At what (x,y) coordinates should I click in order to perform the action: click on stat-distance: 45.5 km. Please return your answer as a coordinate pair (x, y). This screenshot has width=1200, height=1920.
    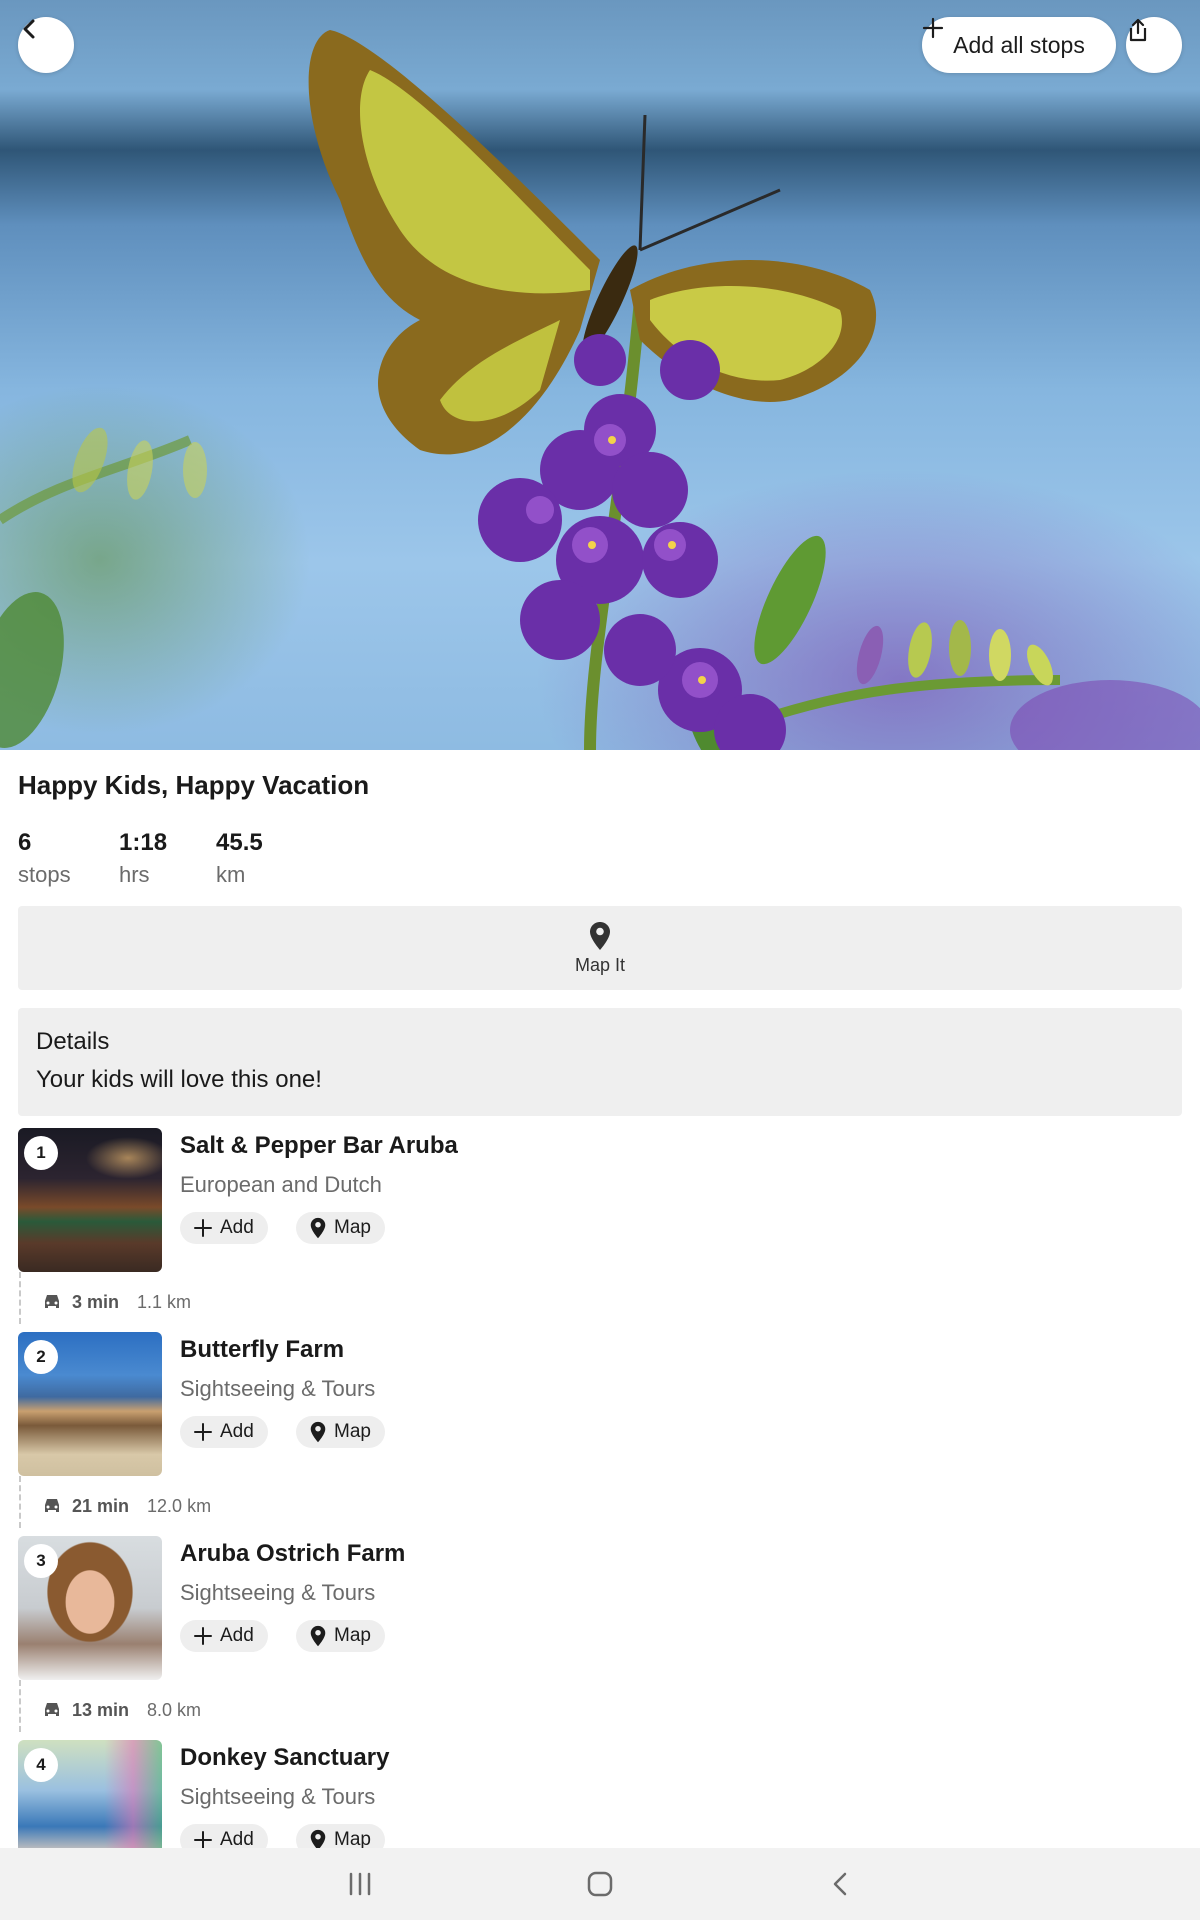
    Looking at the image, I should click on (239, 860).